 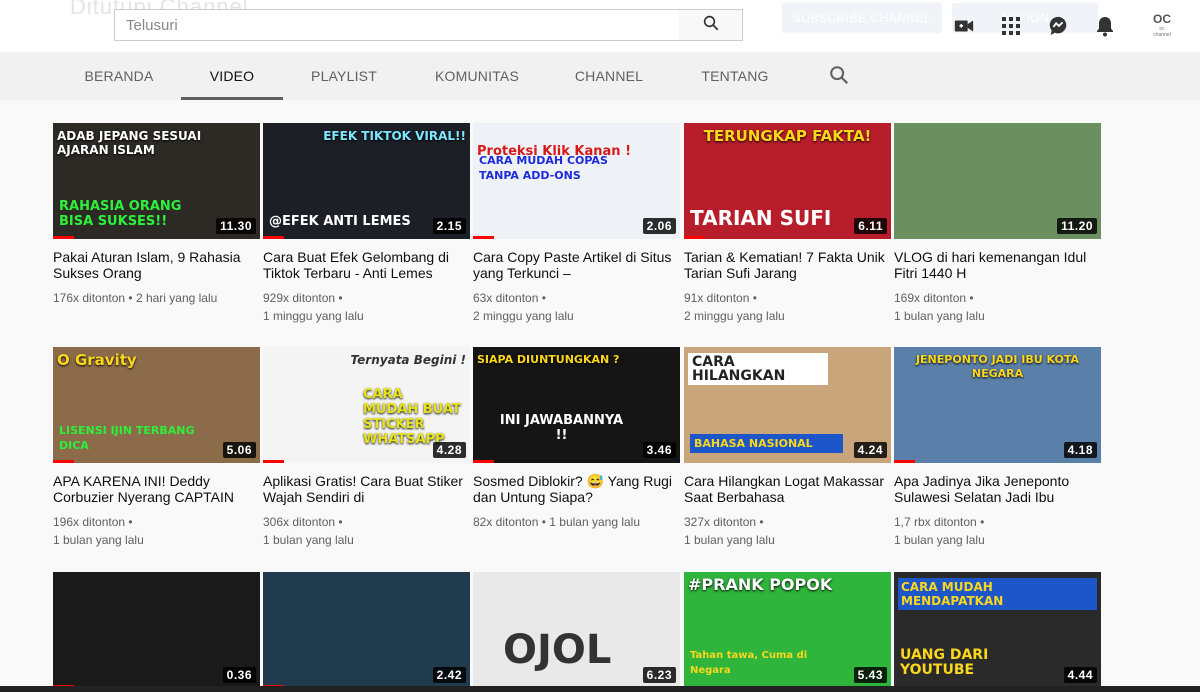 What do you see at coordinates (299, 298) in the screenshot?
I see `view-count: 929x ditonton` at bounding box center [299, 298].